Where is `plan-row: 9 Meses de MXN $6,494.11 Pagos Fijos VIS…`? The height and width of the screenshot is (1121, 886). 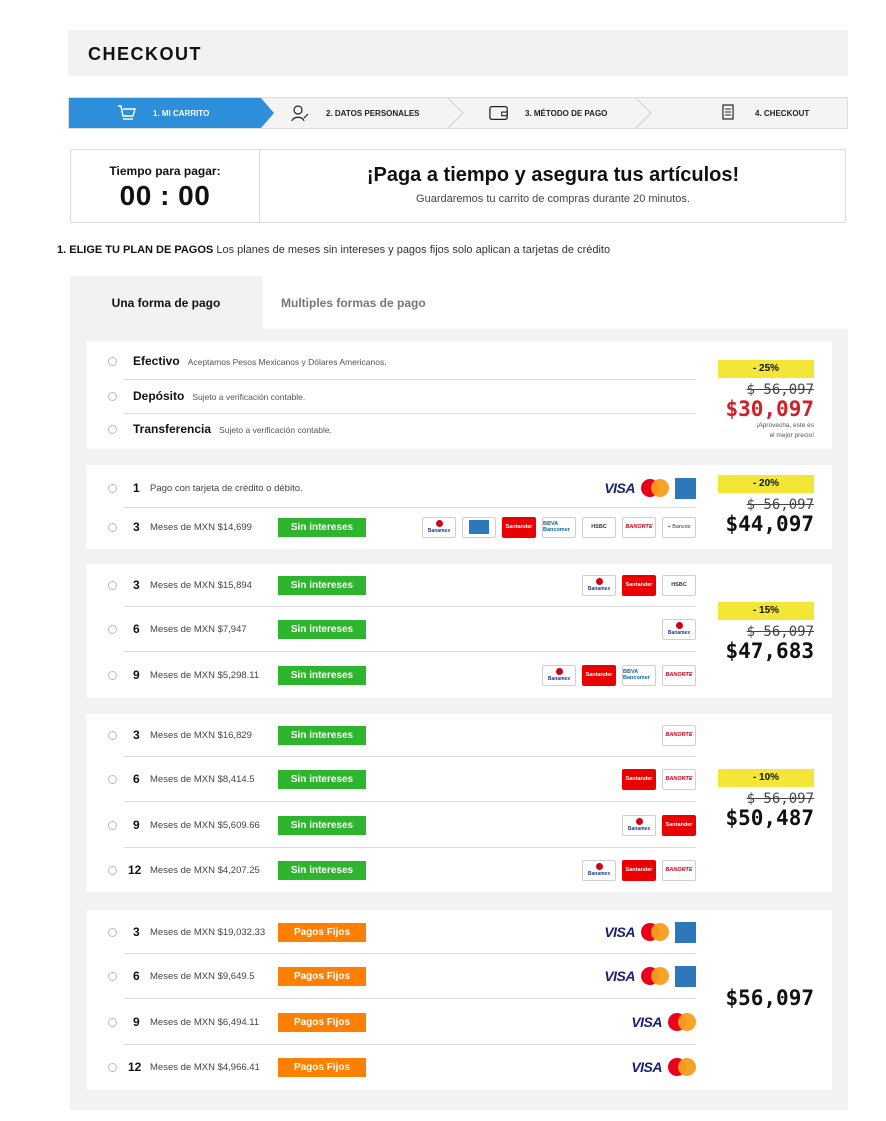 plan-row: 9 Meses de MXN $6,494.11 Pagos Fijos VIS… is located at coordinates (392, 1022).